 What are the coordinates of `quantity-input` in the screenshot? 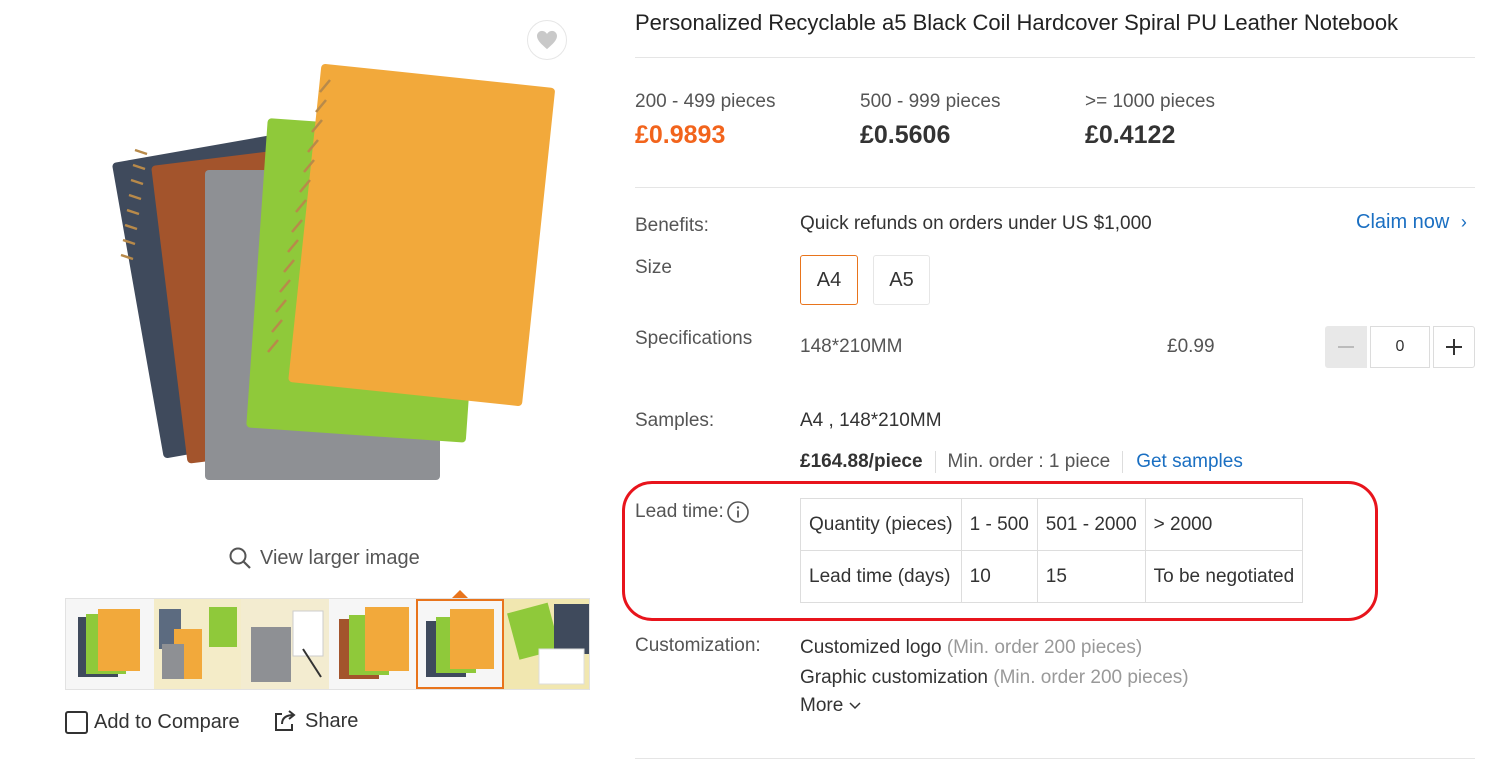 It's located at (1400, 347).